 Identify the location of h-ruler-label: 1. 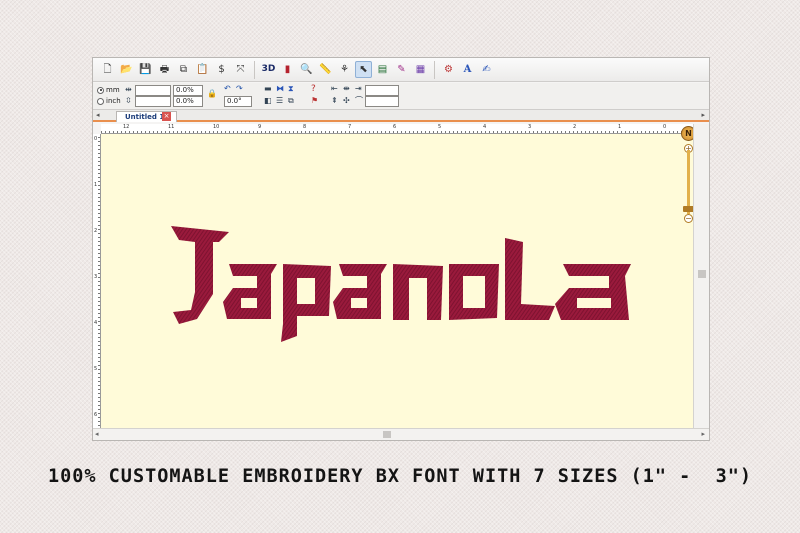
(620, 127).